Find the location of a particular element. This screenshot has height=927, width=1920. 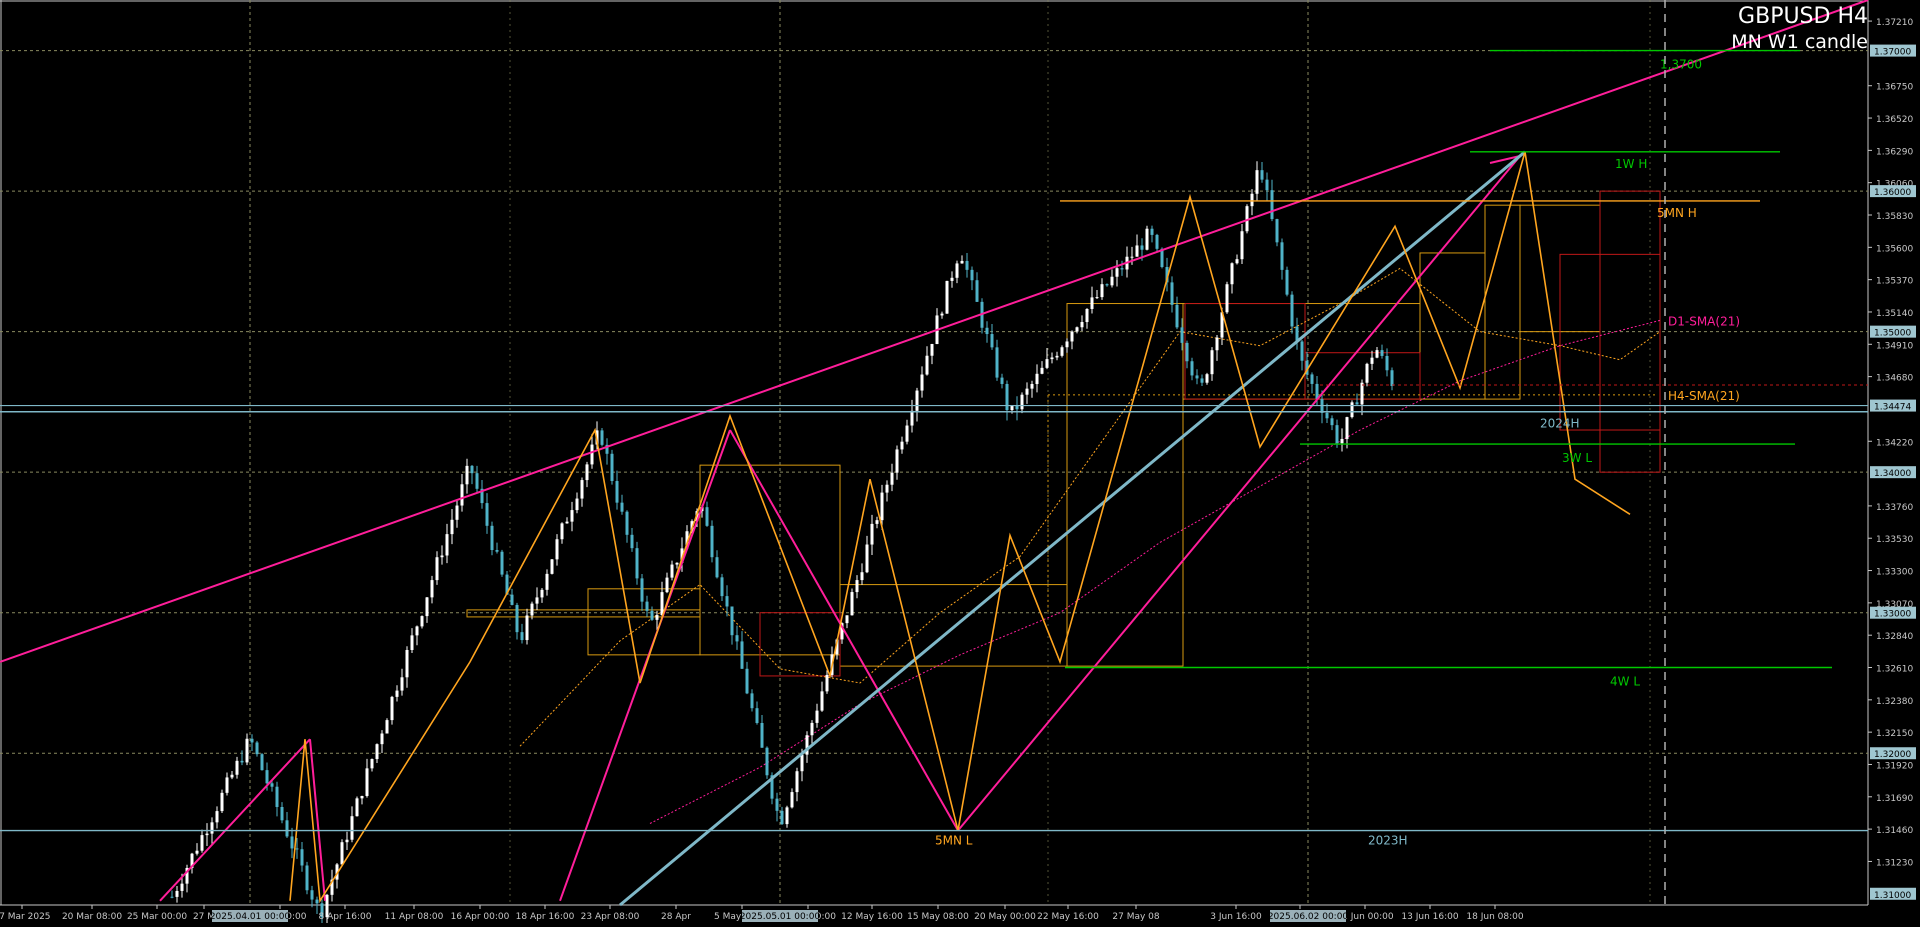

time-axis-label: 15 May 08:00 is located at coordinates (938, 917).